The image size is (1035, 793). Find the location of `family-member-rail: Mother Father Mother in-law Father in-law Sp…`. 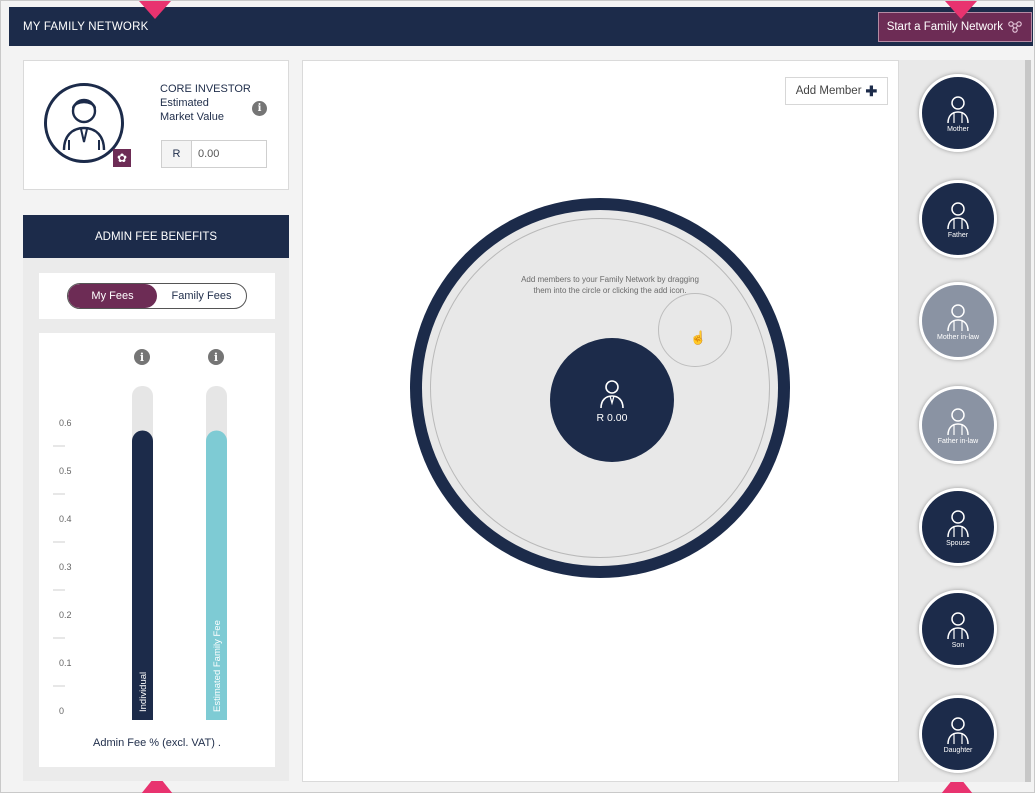

family-member-rail: Mother Father Mother in-law Father in-law Sp… is located at coordinates (963, 421).